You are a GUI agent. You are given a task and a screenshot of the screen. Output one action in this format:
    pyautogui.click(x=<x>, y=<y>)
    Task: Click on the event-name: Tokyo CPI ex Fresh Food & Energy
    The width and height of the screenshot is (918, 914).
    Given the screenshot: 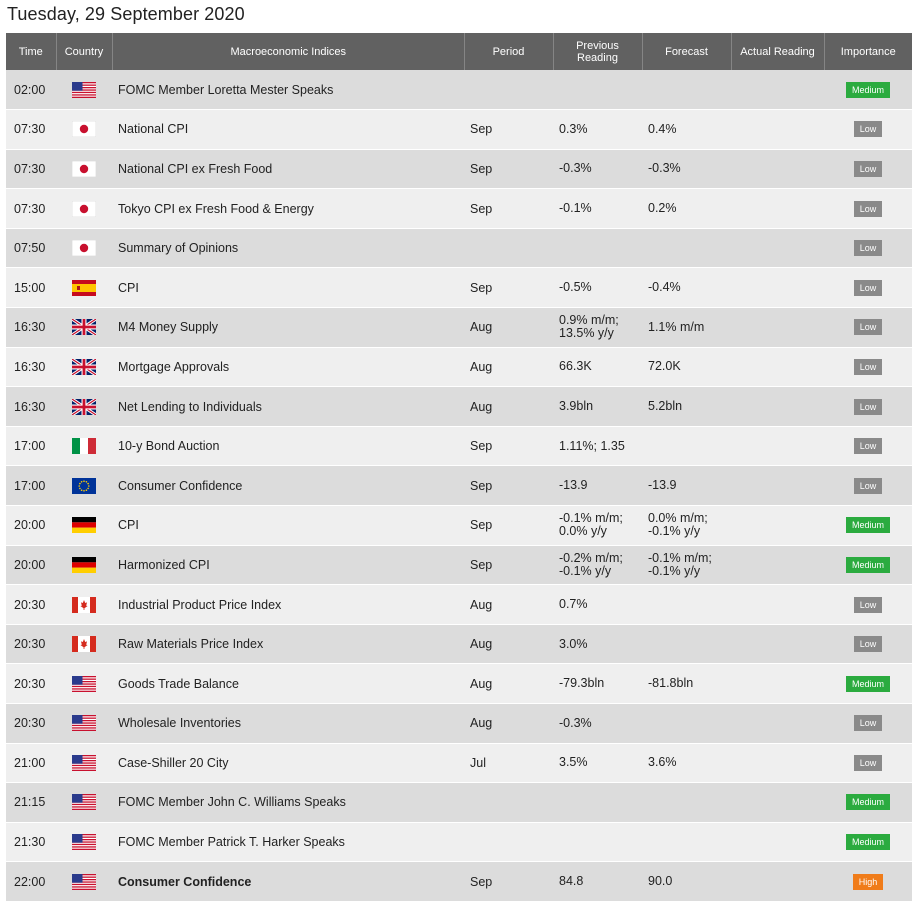 What is the action you would take?
    pyautogui.click(x=288, y=208)
    